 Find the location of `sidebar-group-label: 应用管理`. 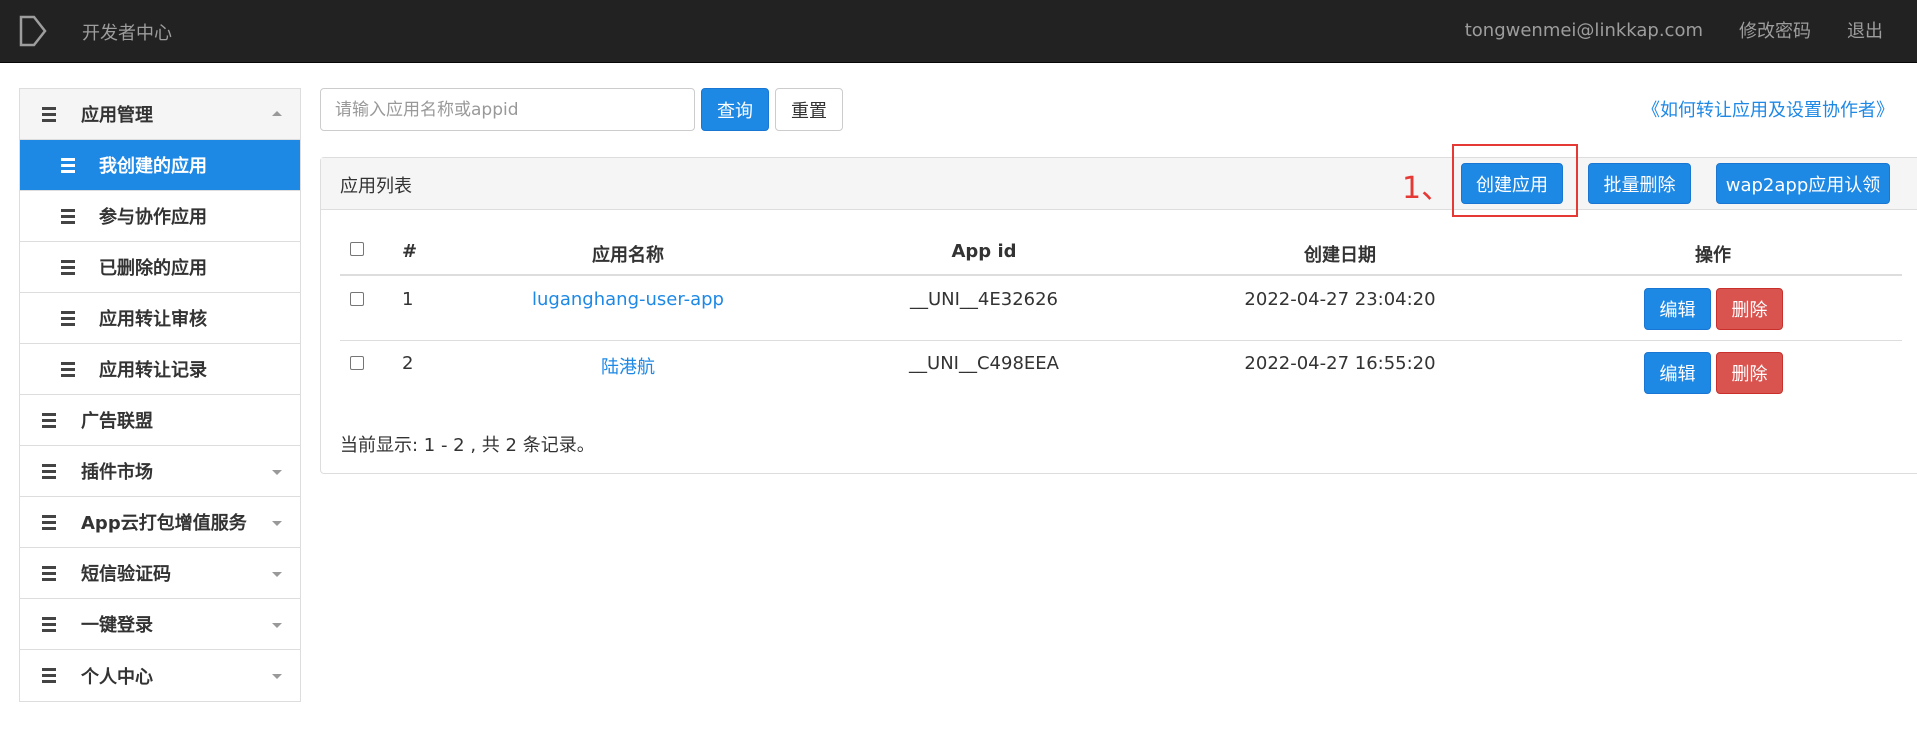

sidebar-group-label: 应用管理 is located at coordinates (117, 115).